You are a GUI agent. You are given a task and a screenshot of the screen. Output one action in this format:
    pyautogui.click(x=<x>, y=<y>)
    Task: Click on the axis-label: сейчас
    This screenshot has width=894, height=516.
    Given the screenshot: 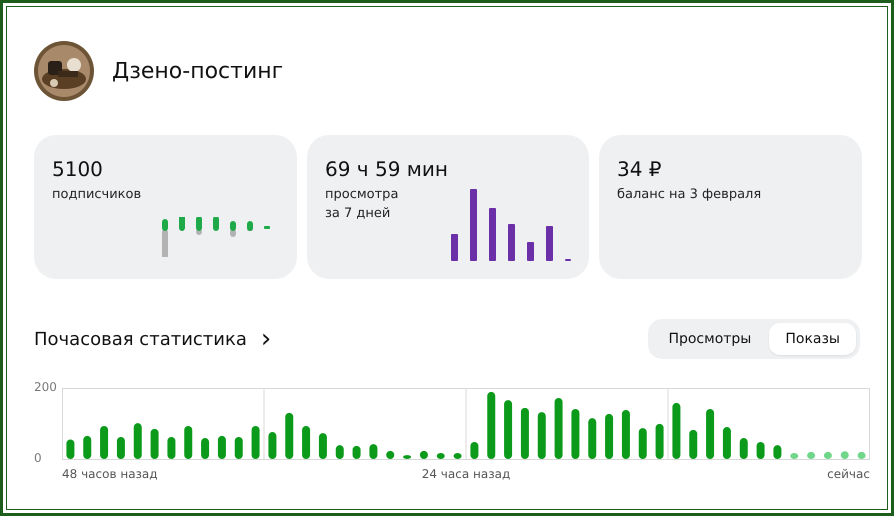 What is the action you would take?
    pyautogui.click(x=848, y=475)
    